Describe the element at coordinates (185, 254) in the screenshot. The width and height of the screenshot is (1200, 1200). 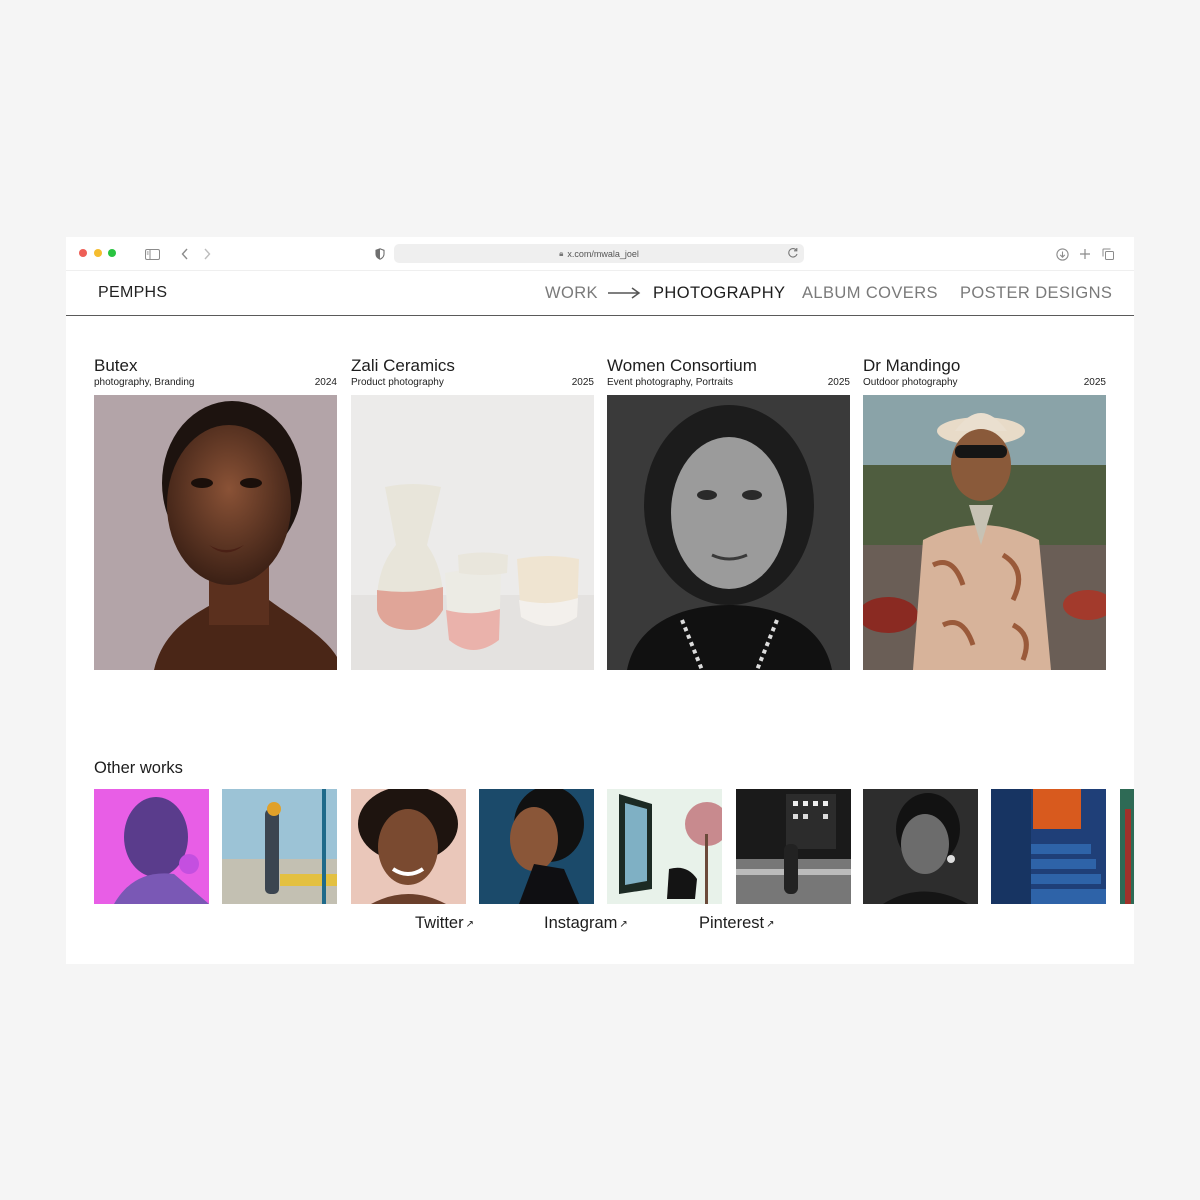
I see `back-icon` at that location.